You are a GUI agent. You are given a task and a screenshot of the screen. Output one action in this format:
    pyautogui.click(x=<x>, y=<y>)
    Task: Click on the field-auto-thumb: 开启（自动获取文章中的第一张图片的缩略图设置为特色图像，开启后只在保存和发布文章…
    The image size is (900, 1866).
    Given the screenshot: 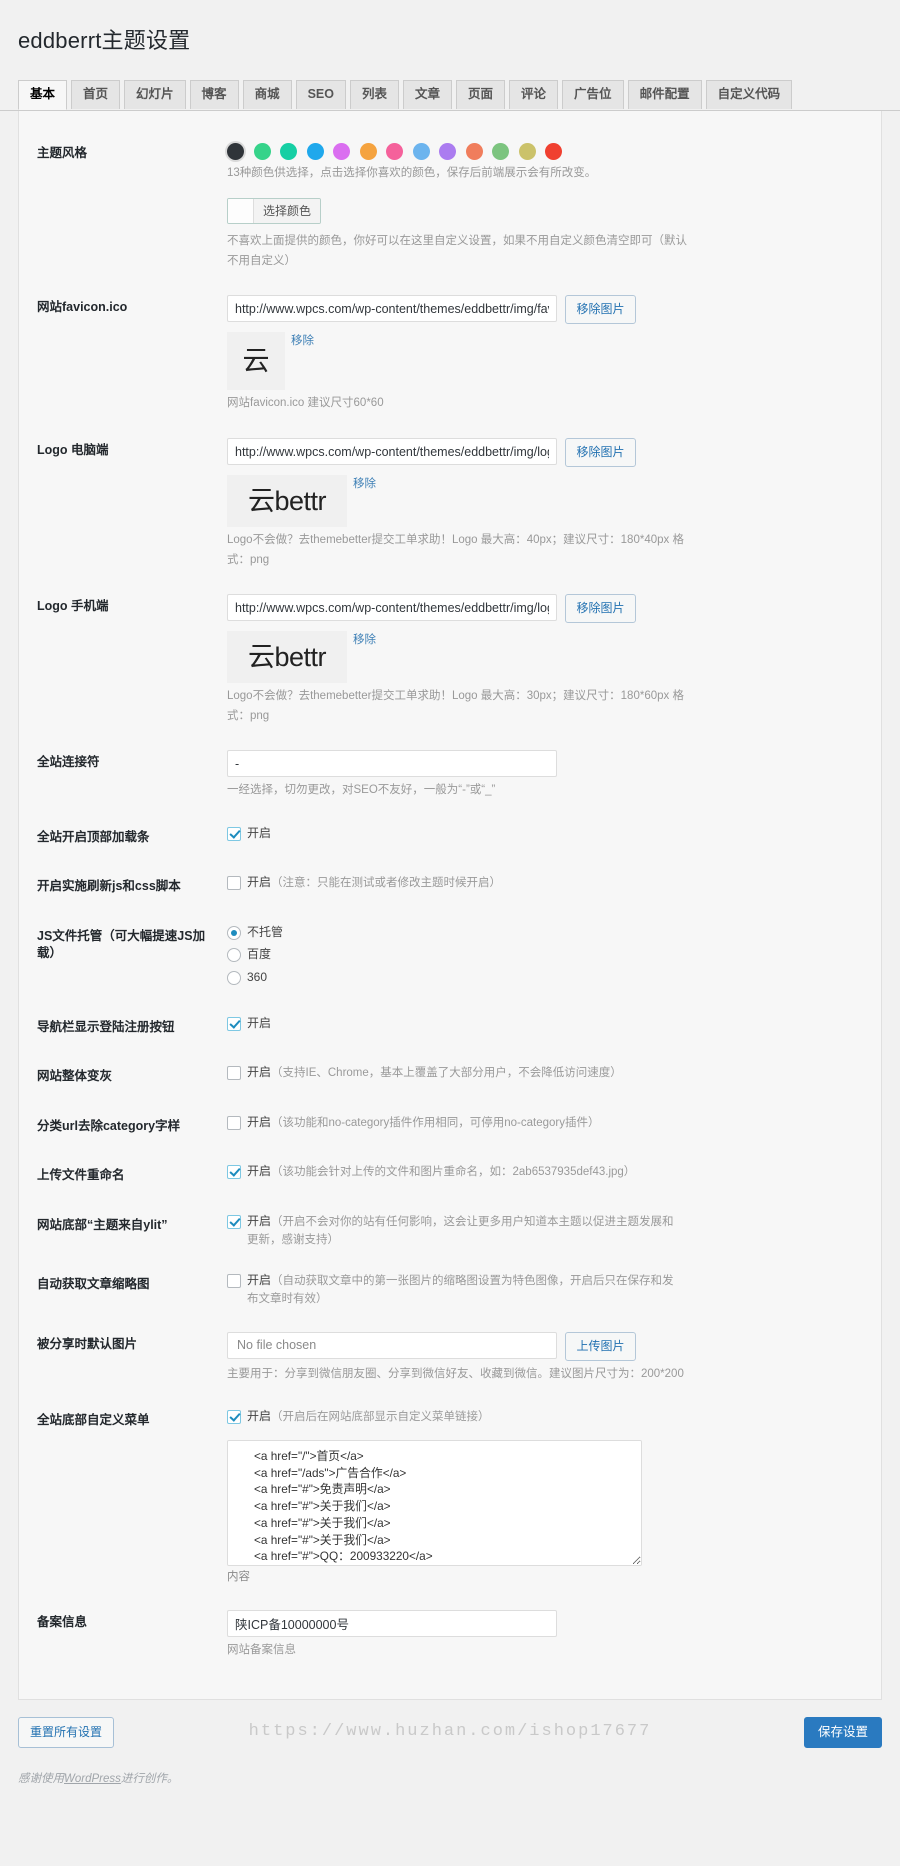 What is the action you would take?
    pyautogui.click(x=554, y=1289)
    